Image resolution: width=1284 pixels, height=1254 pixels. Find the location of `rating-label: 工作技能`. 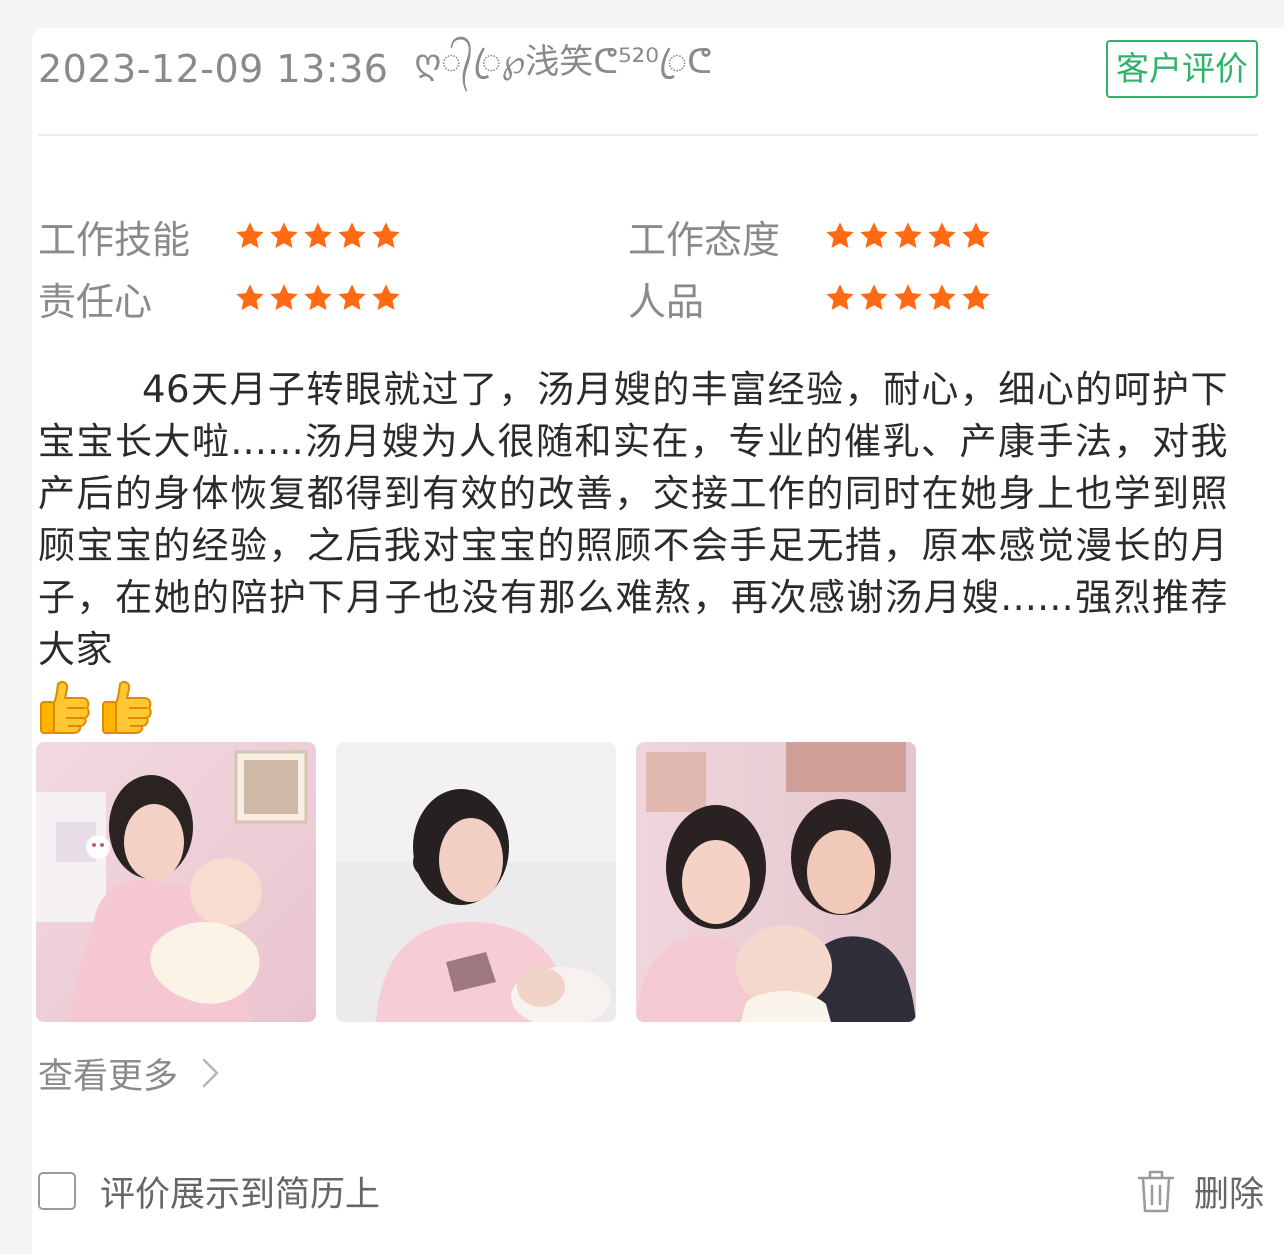

rating-label: 工作技能 is located at coordinates (114, 239).